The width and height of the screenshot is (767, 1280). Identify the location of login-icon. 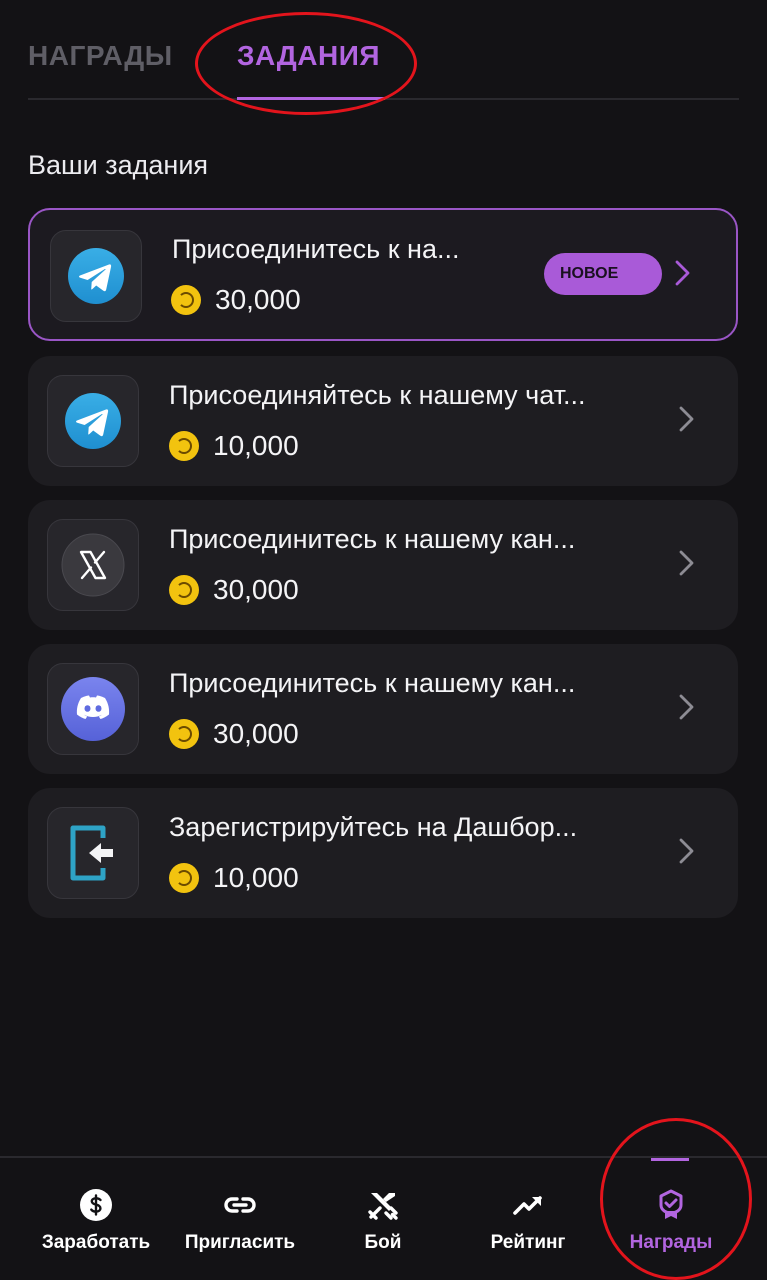
(91, 853).